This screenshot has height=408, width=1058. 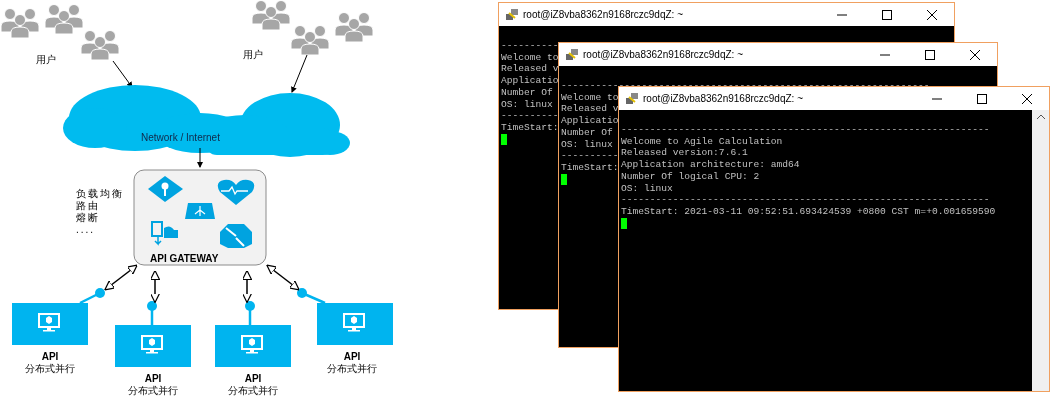 I want to click on scroll-up-icon, so click(x=1040, y=116).